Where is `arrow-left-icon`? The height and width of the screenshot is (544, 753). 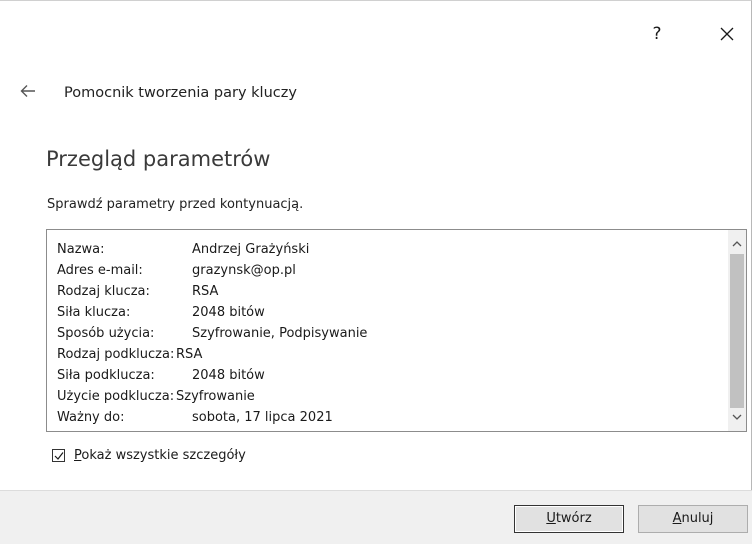
arrow-left-icon is located at coordinates (27, 91).